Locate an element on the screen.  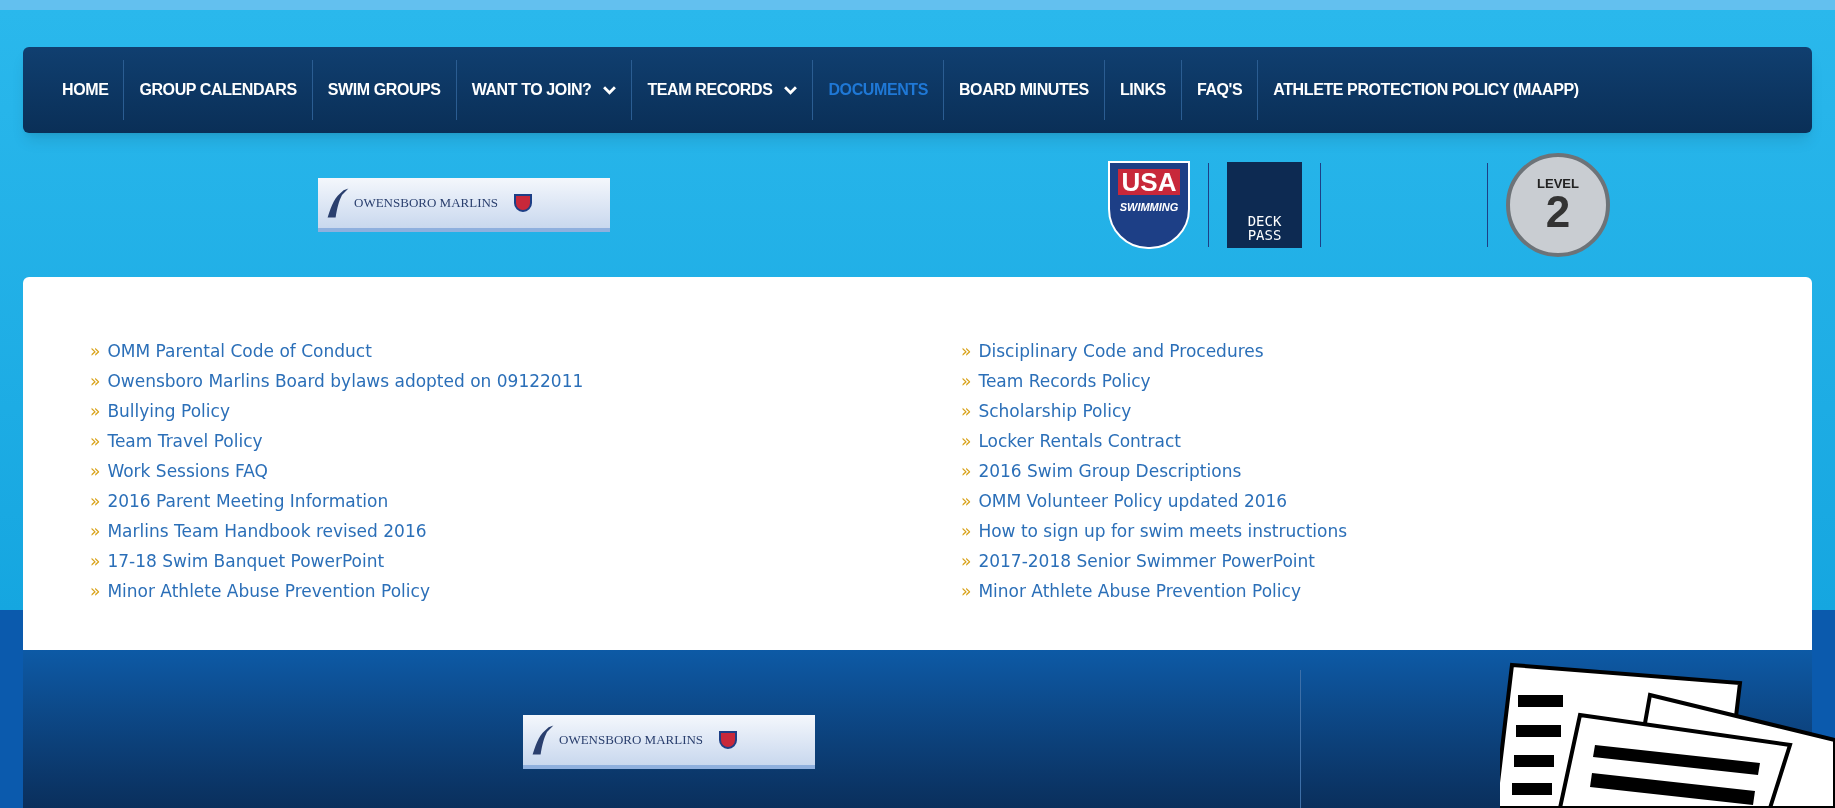
nav-link: FAQ'S is located at coordinates (1219, 90).